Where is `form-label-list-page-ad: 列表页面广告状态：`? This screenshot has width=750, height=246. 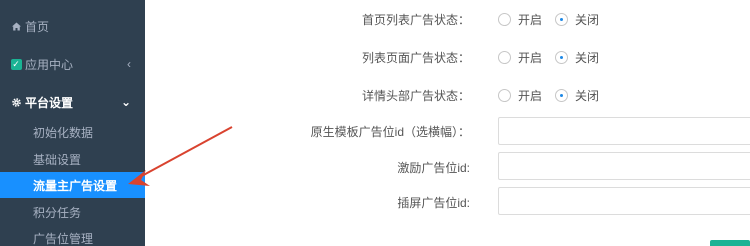 form-label-list-page-ad: 列表页面广告状态： is located at coordinates (415, 58).